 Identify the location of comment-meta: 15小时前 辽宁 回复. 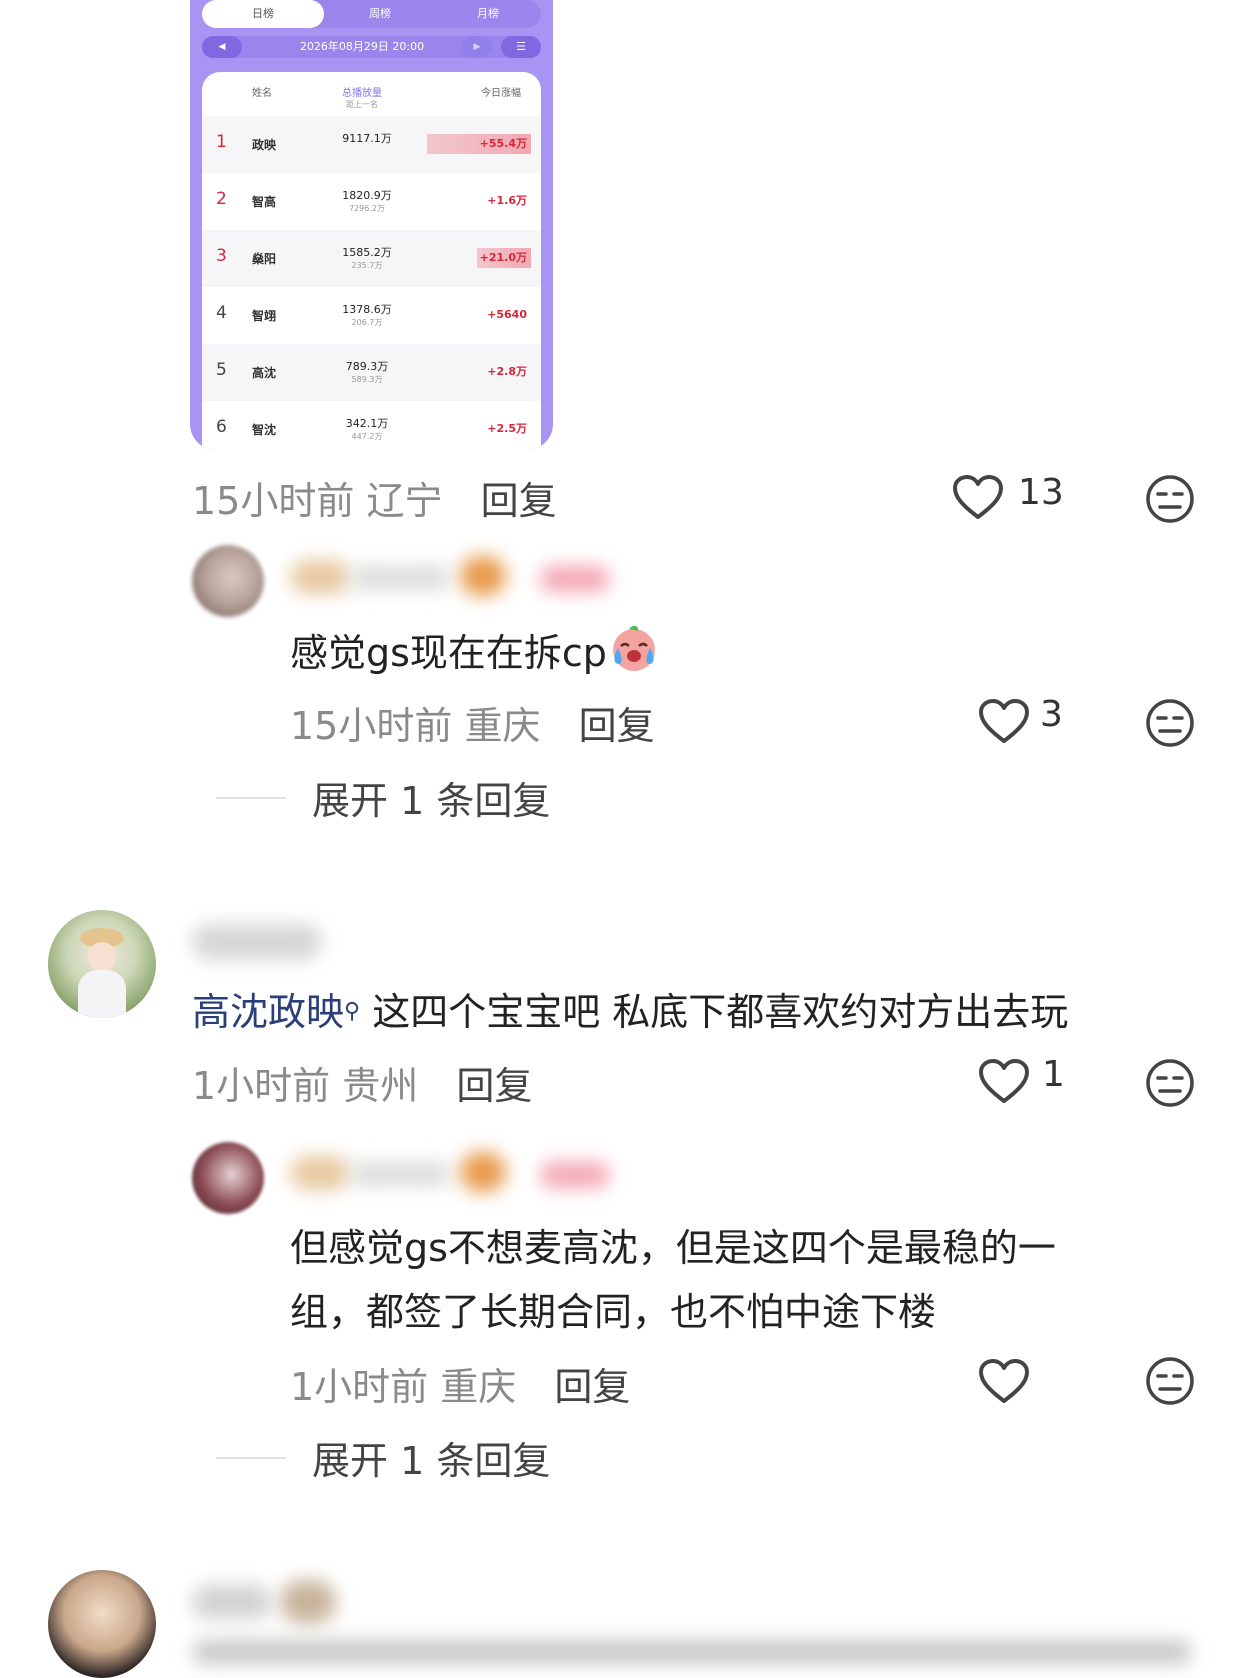
(374, 497).